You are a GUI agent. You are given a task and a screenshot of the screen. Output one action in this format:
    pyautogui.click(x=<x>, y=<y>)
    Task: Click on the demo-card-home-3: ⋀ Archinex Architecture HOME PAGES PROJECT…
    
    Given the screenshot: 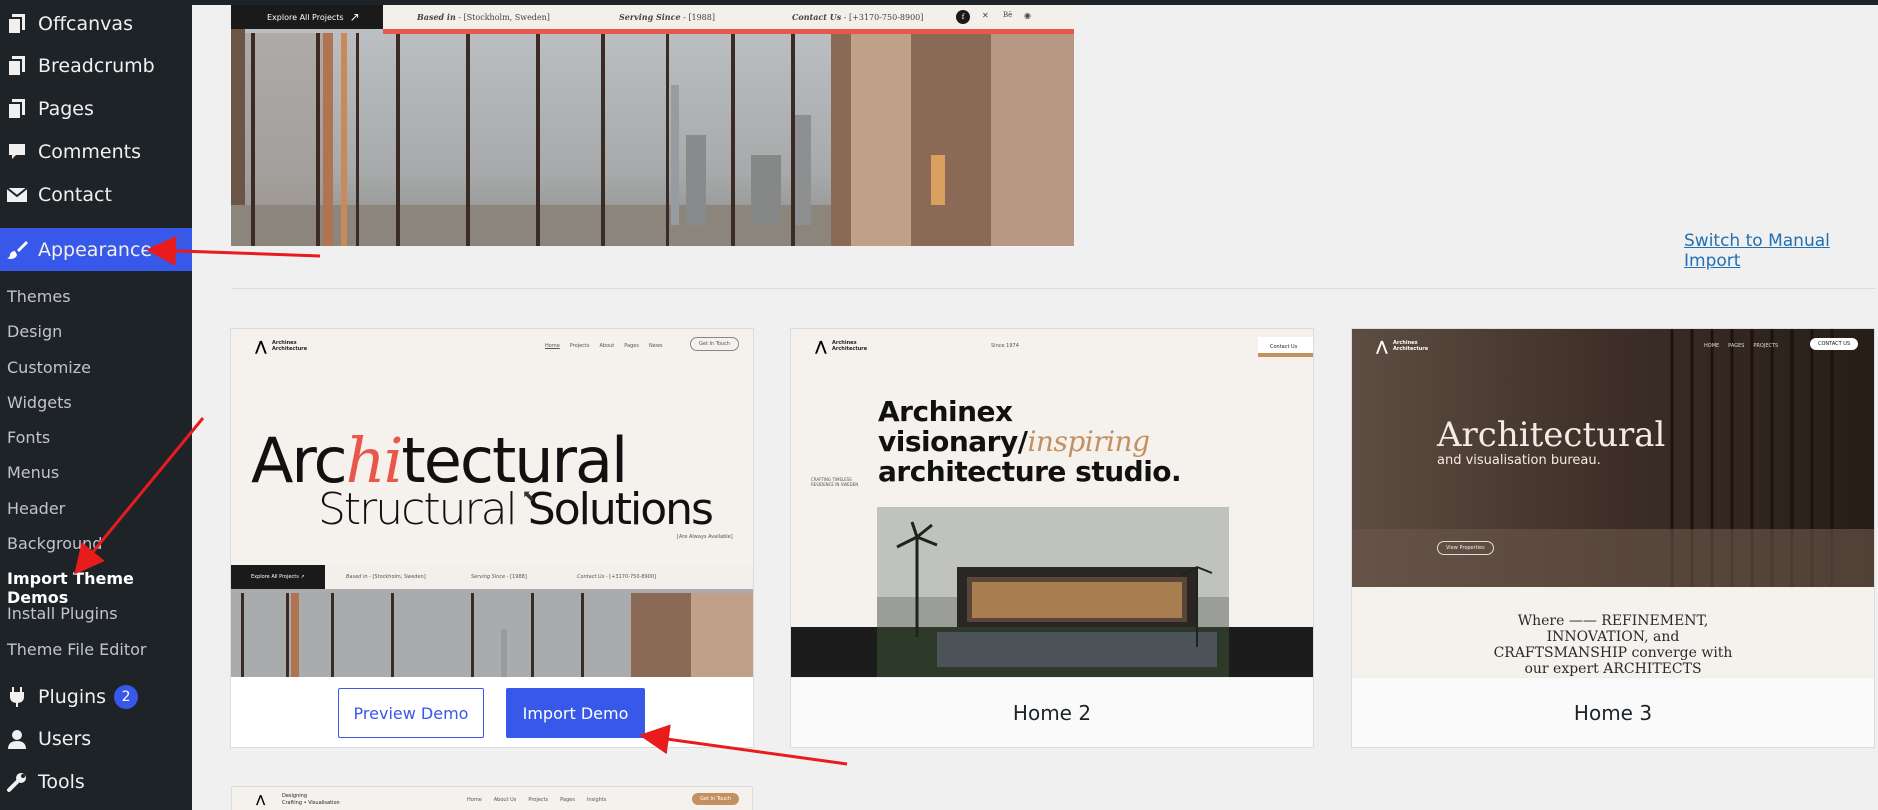 What is the action you would take?
    pyautogui.click(x=1613, y=538)
    